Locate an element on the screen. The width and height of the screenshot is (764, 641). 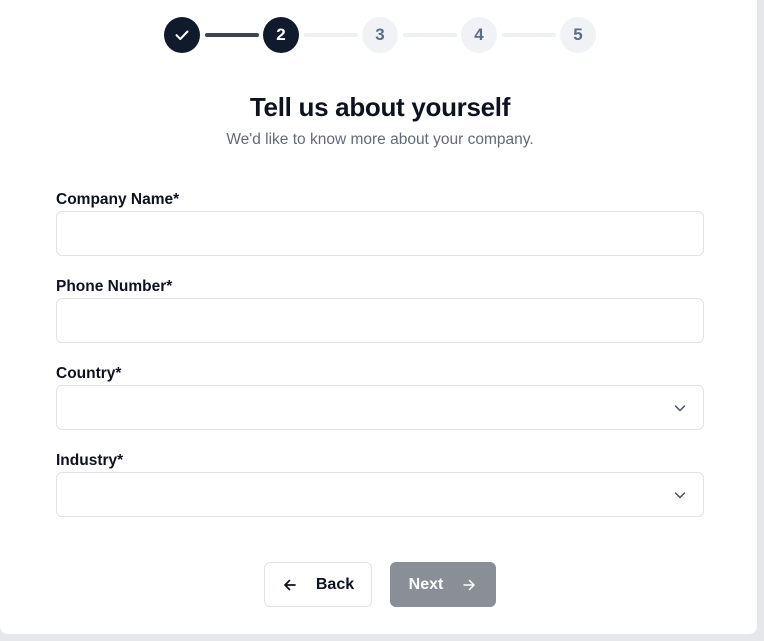
industry-label: Industry* is located at coordinates (90, 460).